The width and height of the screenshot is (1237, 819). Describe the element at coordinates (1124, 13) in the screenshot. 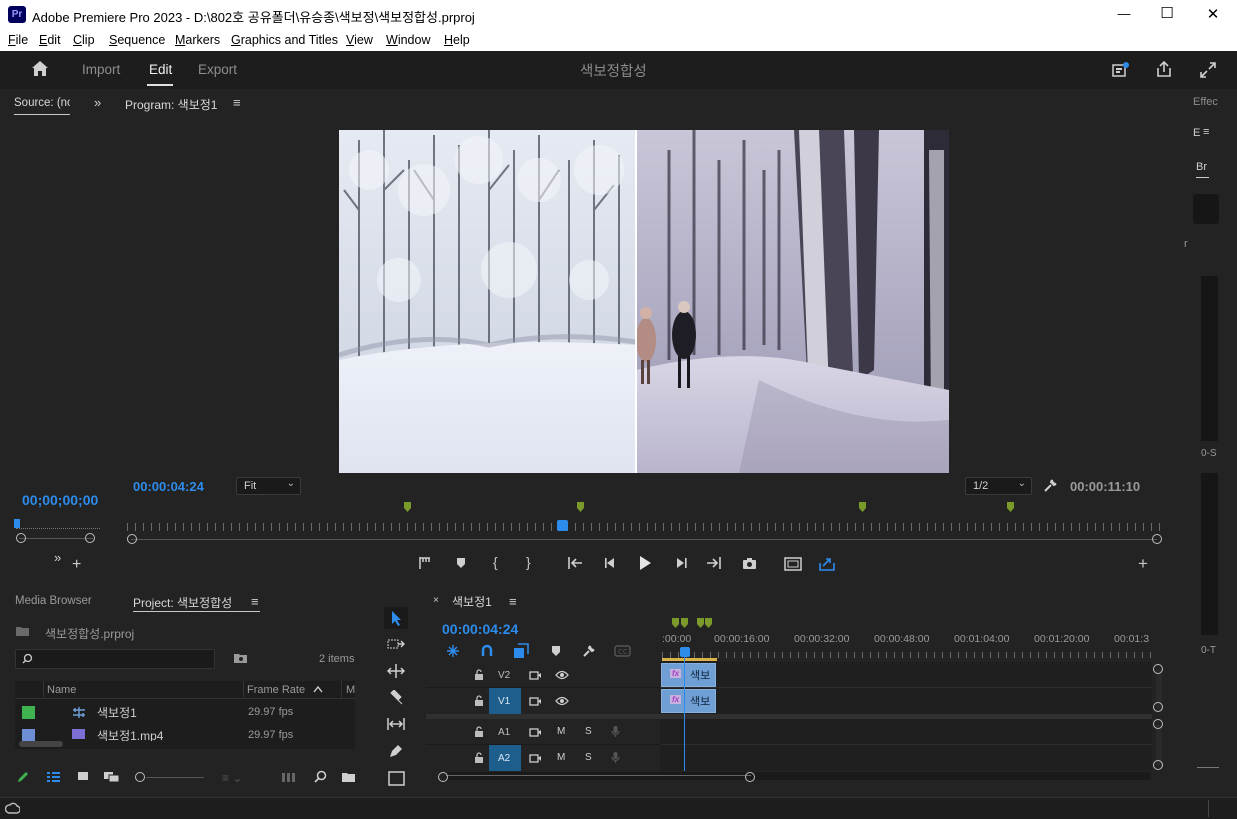

I see `minimize-button: —` at that location.